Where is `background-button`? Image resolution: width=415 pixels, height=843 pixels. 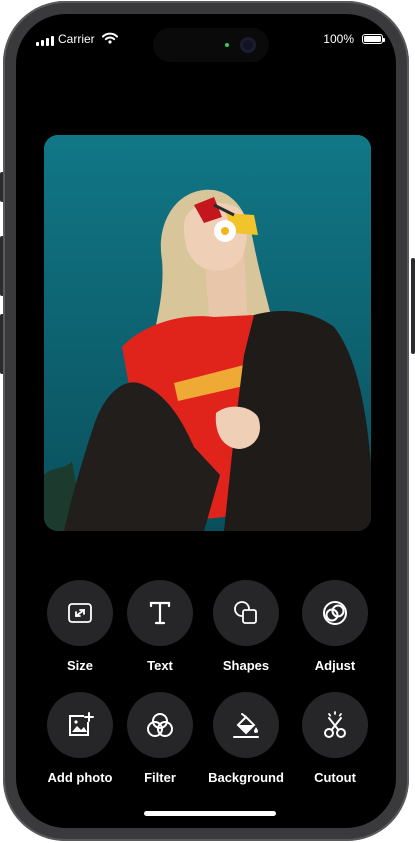 background-button is located at coordinates (246, 725).